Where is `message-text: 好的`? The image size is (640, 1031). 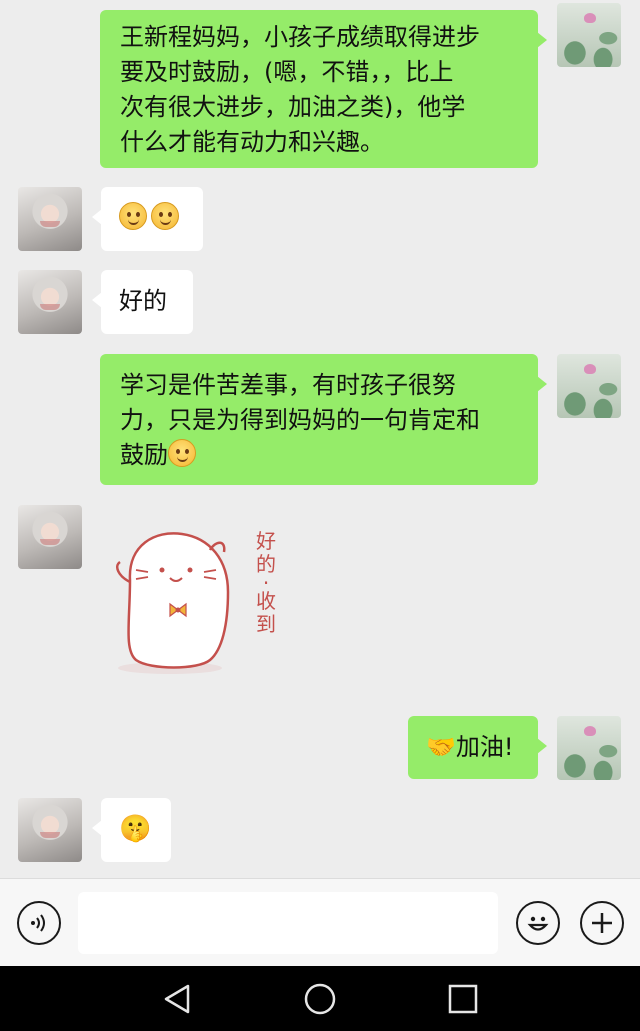
message-text: 好的 is located at coordinates (143, 301).